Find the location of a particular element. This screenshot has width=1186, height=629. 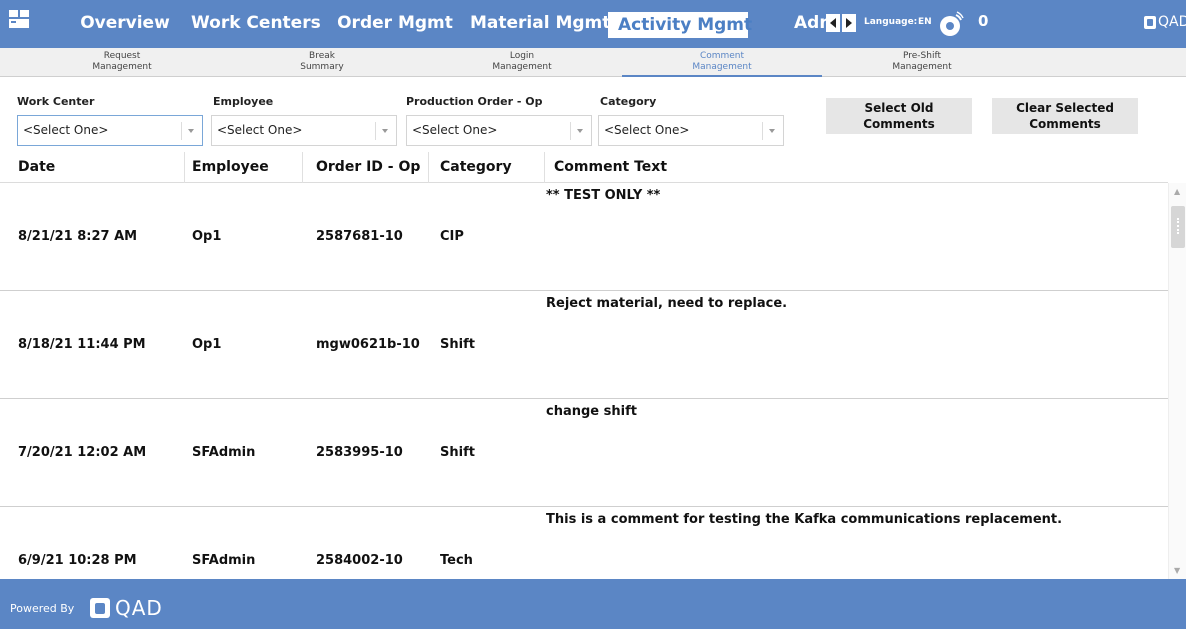

nav-scroll-left-icon is located at coordinates (833, 23).